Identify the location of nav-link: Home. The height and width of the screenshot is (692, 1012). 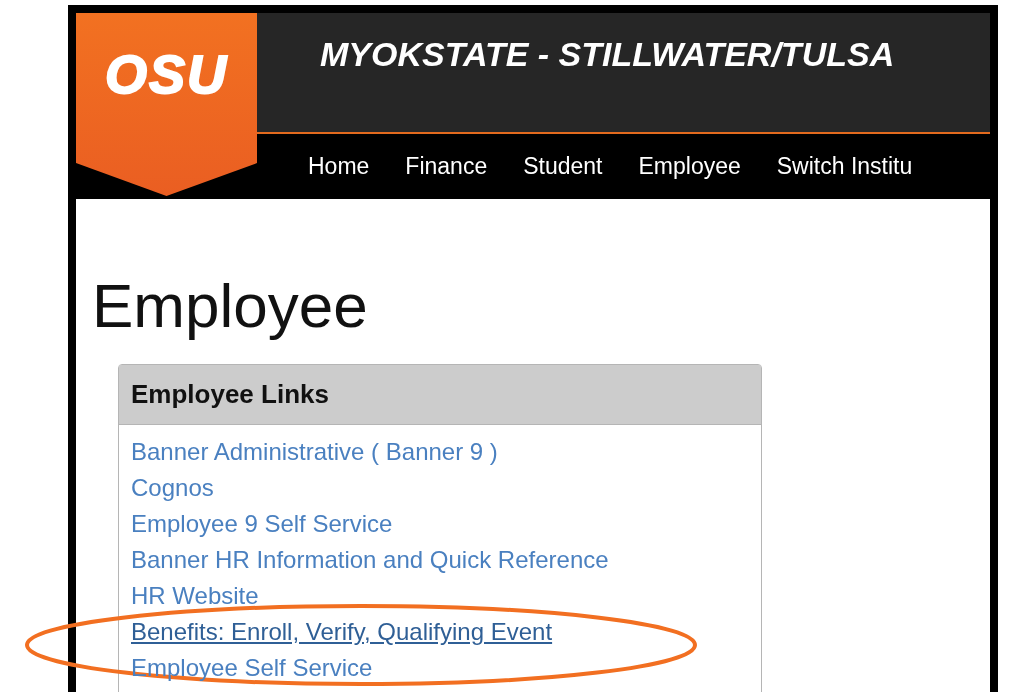
(339, 166).